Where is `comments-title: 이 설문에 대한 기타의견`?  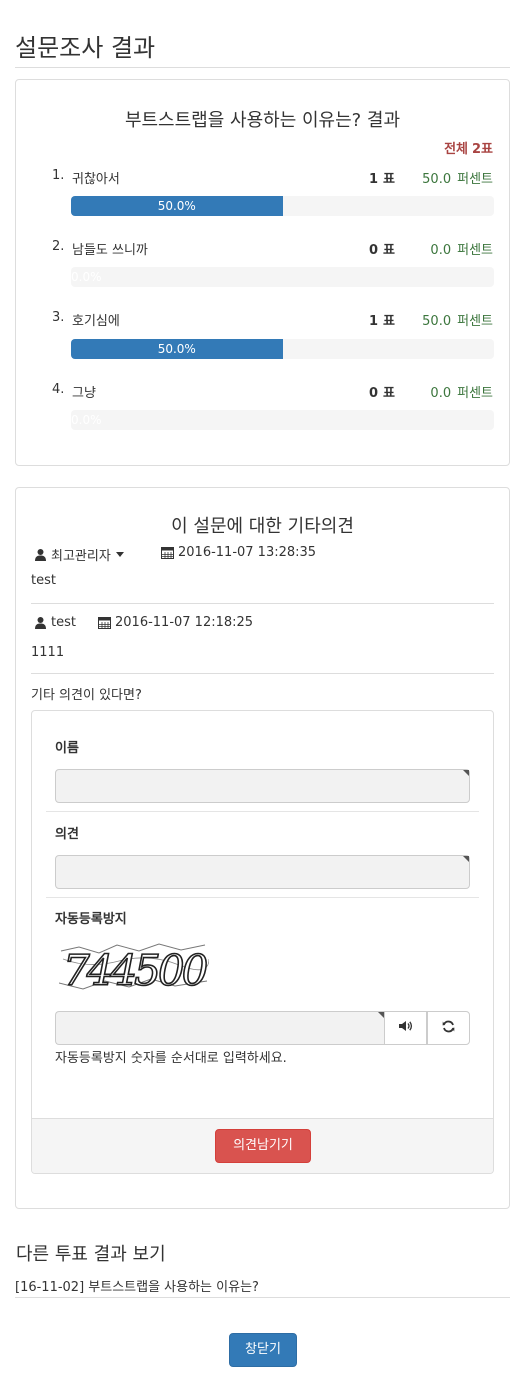
comments-title: 이 설문에 대한 기타의견 is located at coordinates (262, 526).